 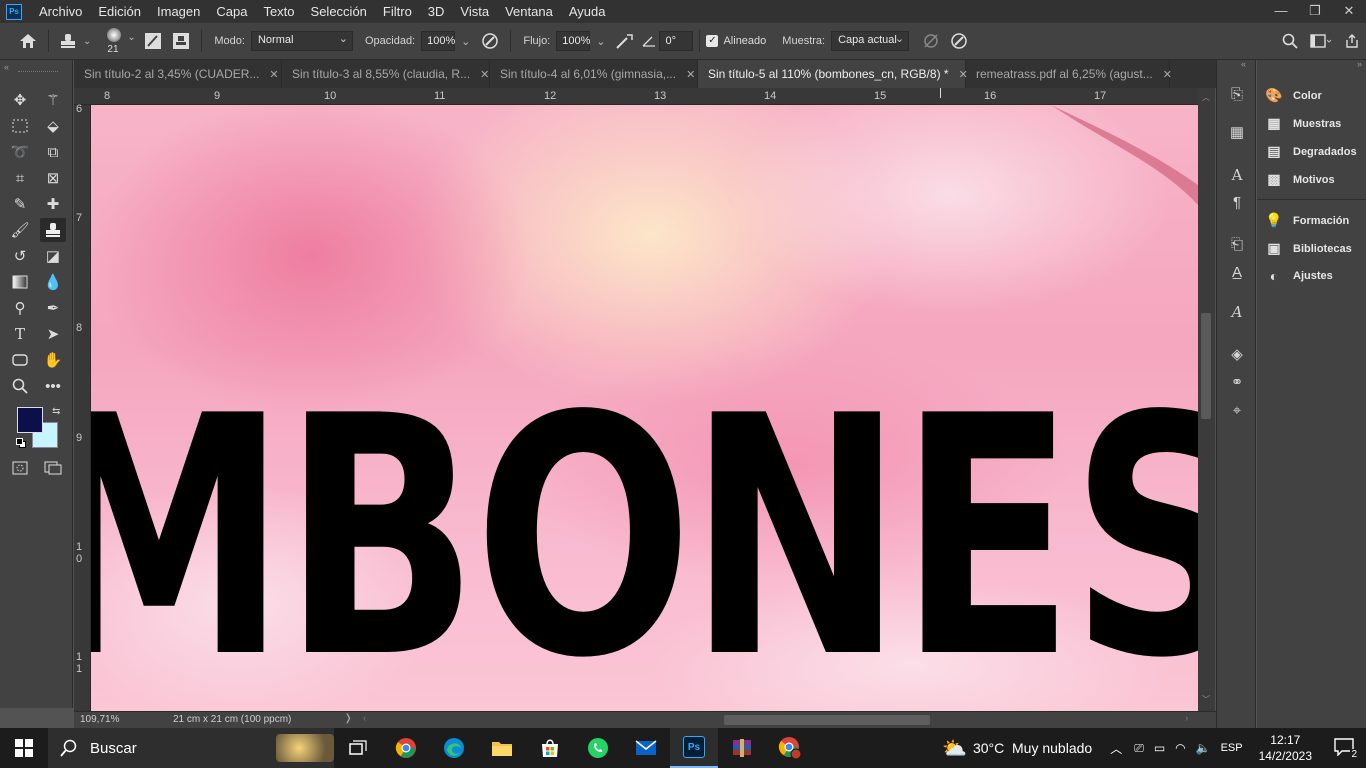 I want to click on default-colors-icon, so click(x=21, y=443).